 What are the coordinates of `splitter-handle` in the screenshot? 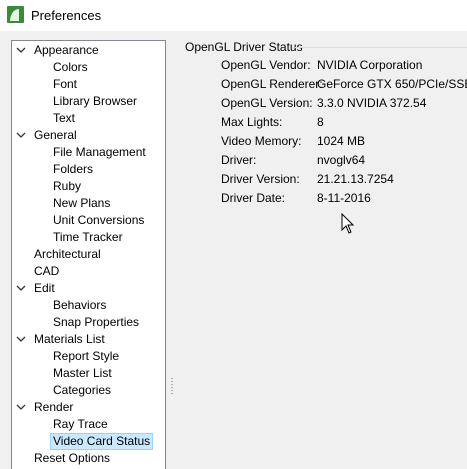 It's located at (172, 387).